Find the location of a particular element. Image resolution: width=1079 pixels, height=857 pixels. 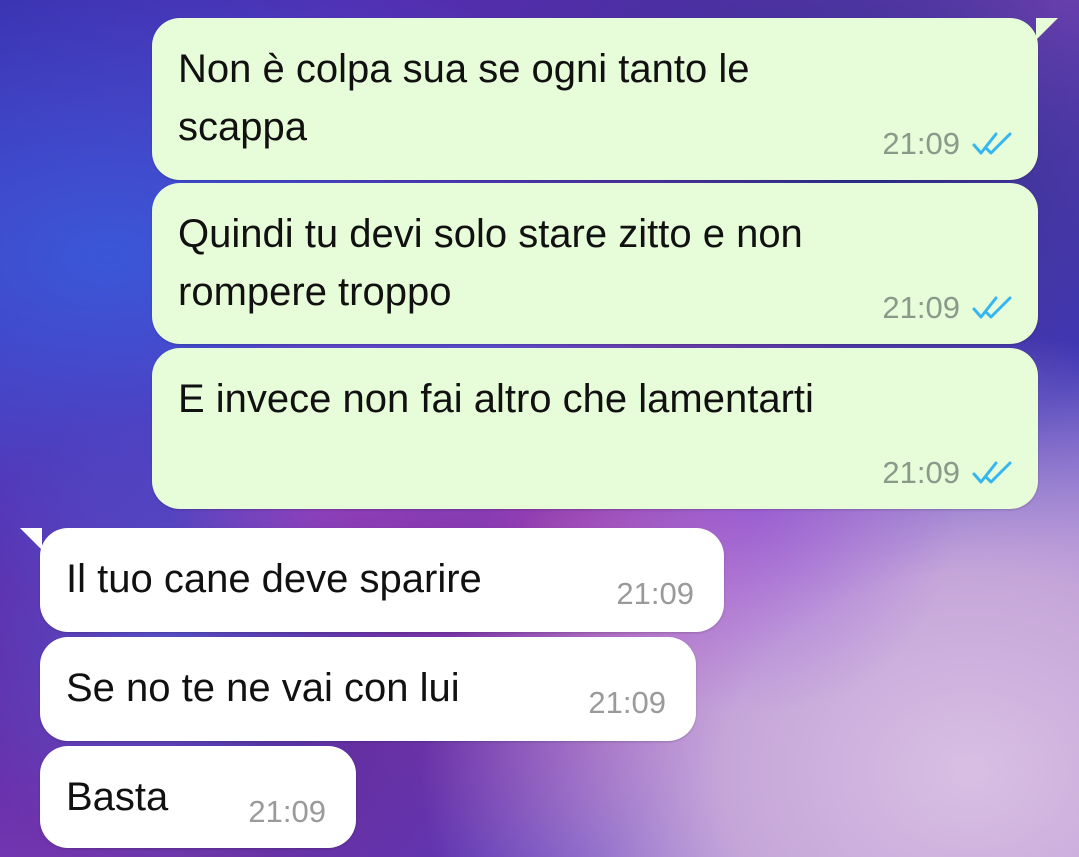

message-text: Basta is located at coordinates (117, 797).